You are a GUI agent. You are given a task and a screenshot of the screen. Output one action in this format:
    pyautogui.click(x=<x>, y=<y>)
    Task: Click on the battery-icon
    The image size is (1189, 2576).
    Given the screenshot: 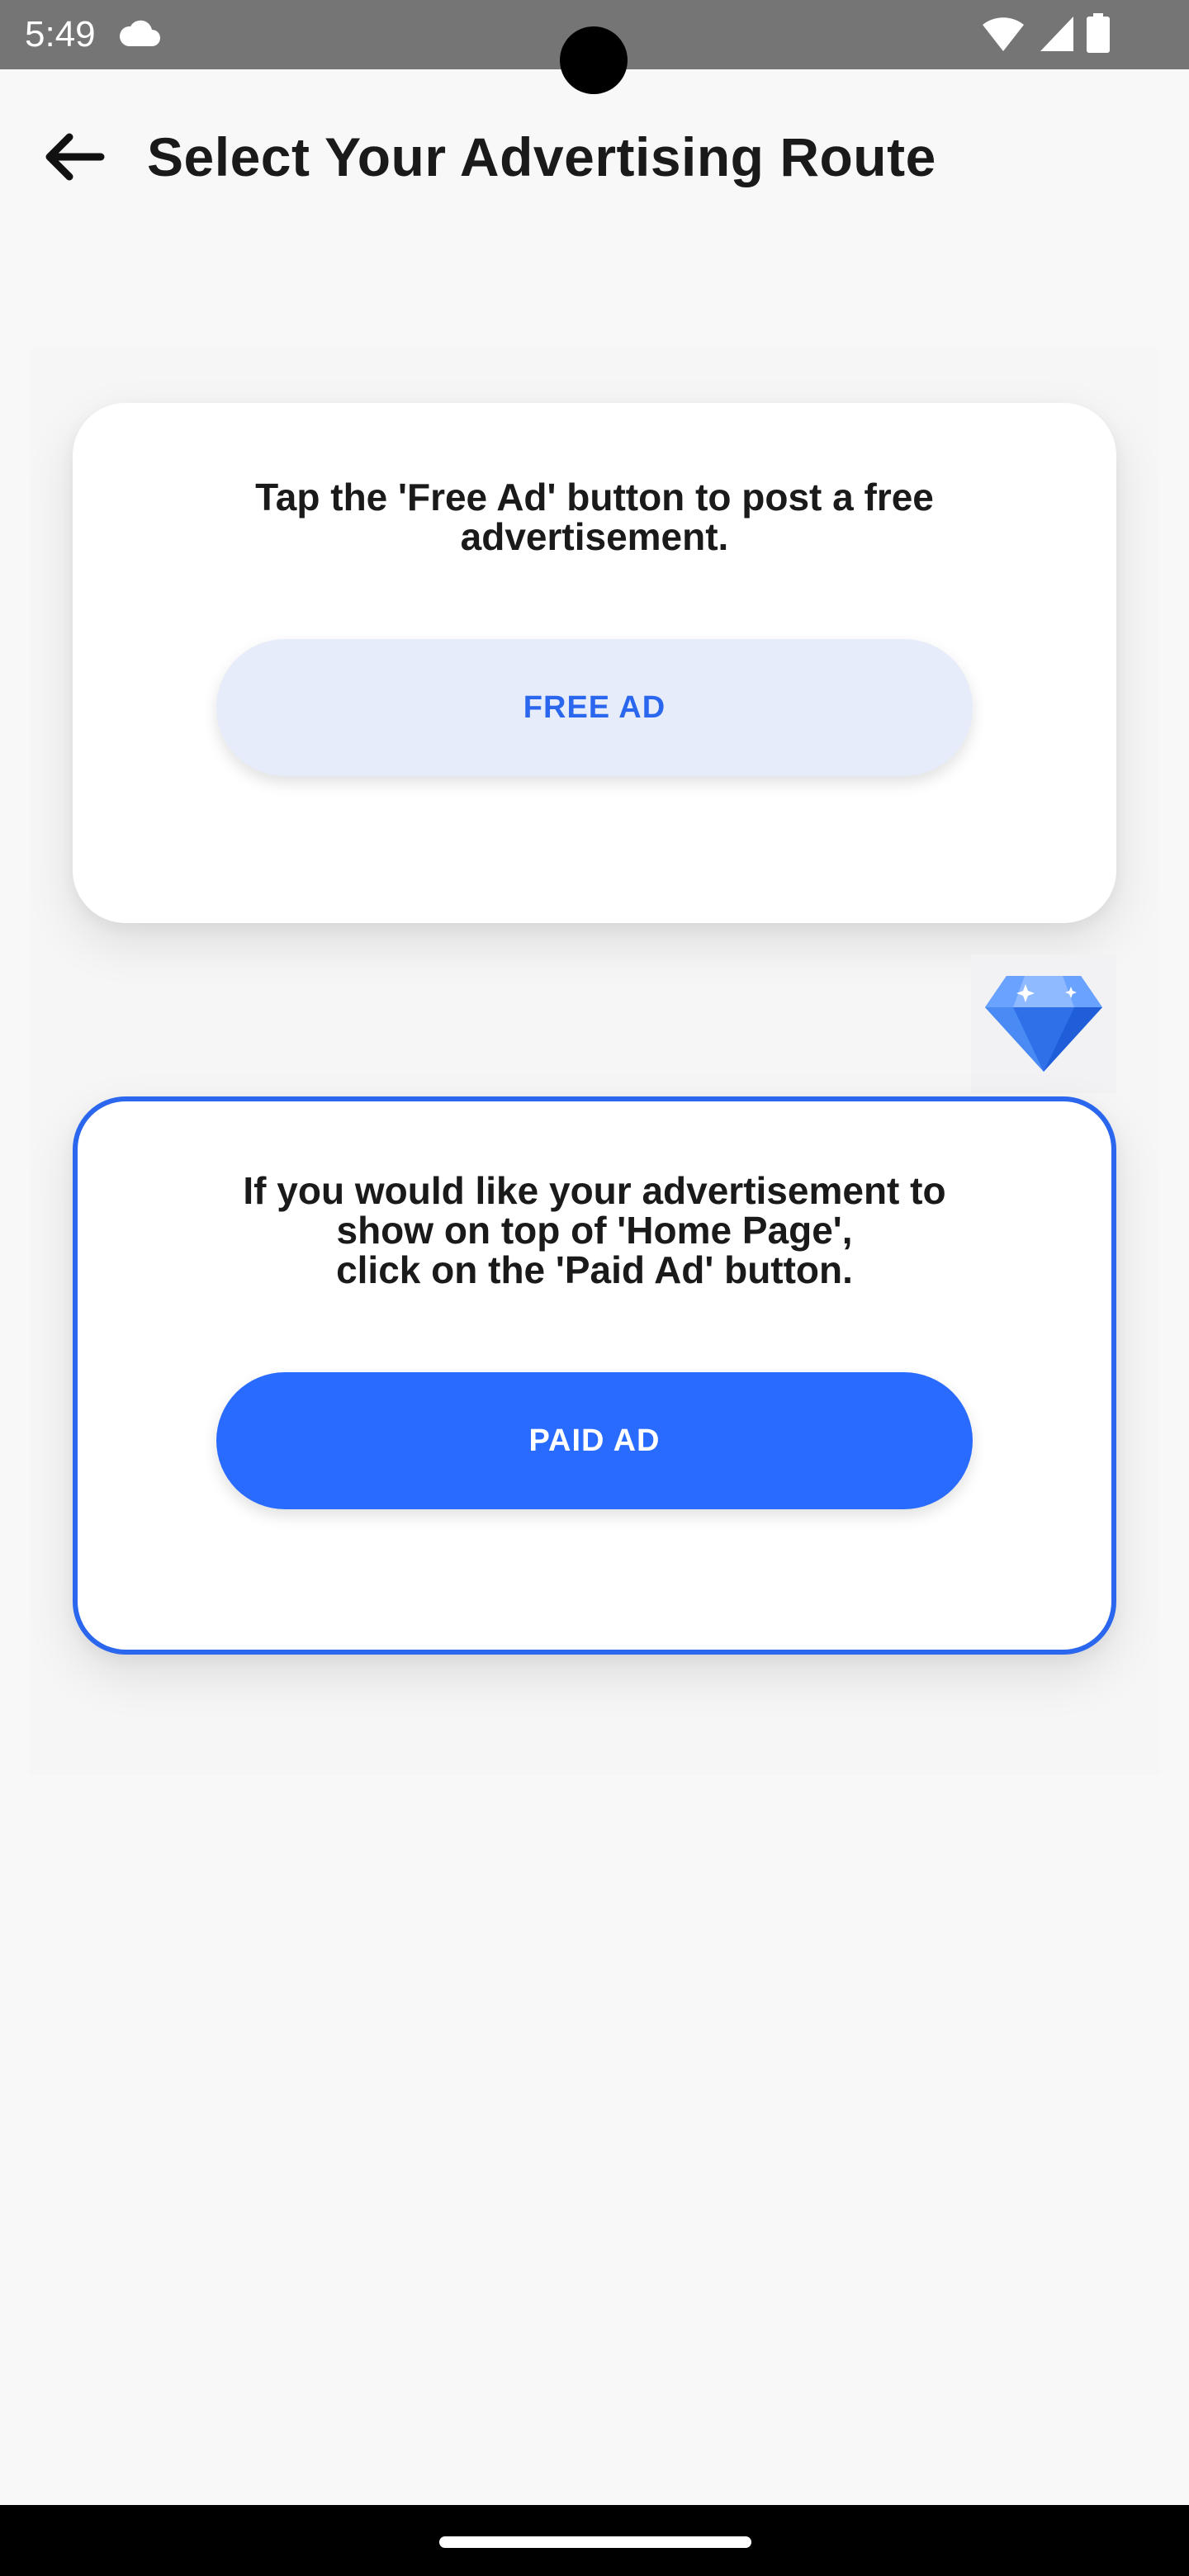 What is the action you would take?
    pyautogui.click(x=1098, y=33)
    